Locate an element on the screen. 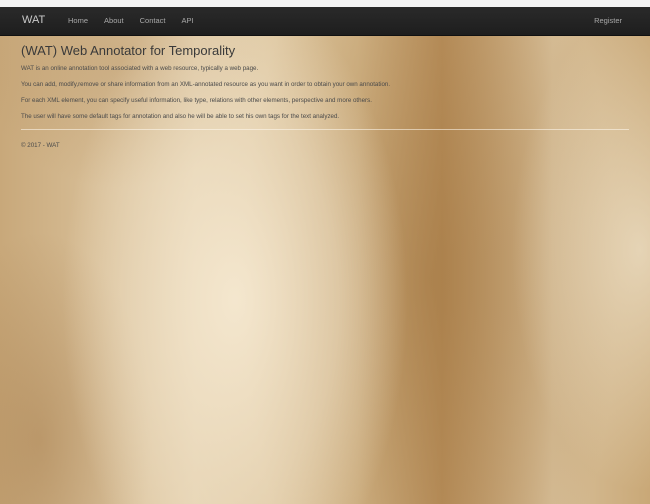 The height and width of the screenshot is (504, 650). footer-copyright: © 2017 - WAT is located at coordinates (40, 145).